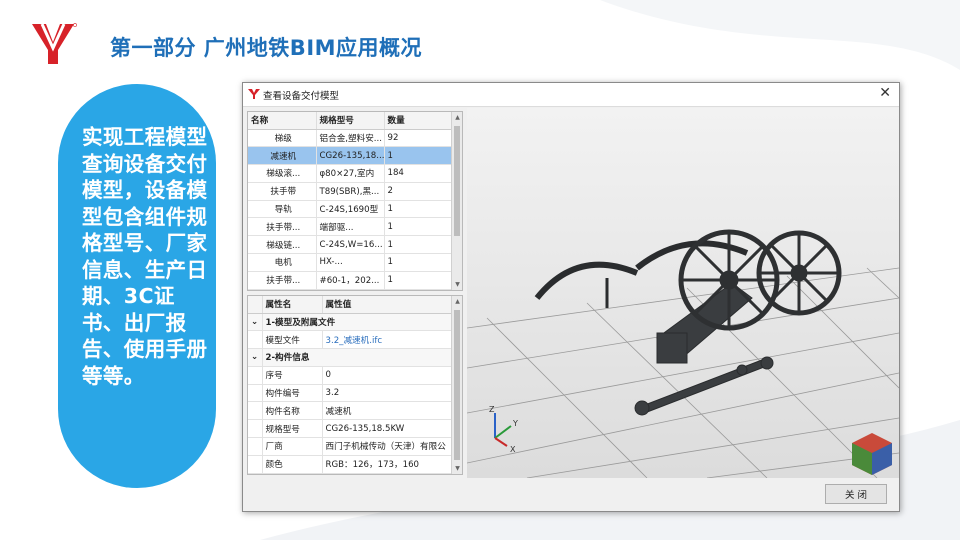  I want to click on table-row: 扶手带... 端部驱... 1, so click(350, 227).